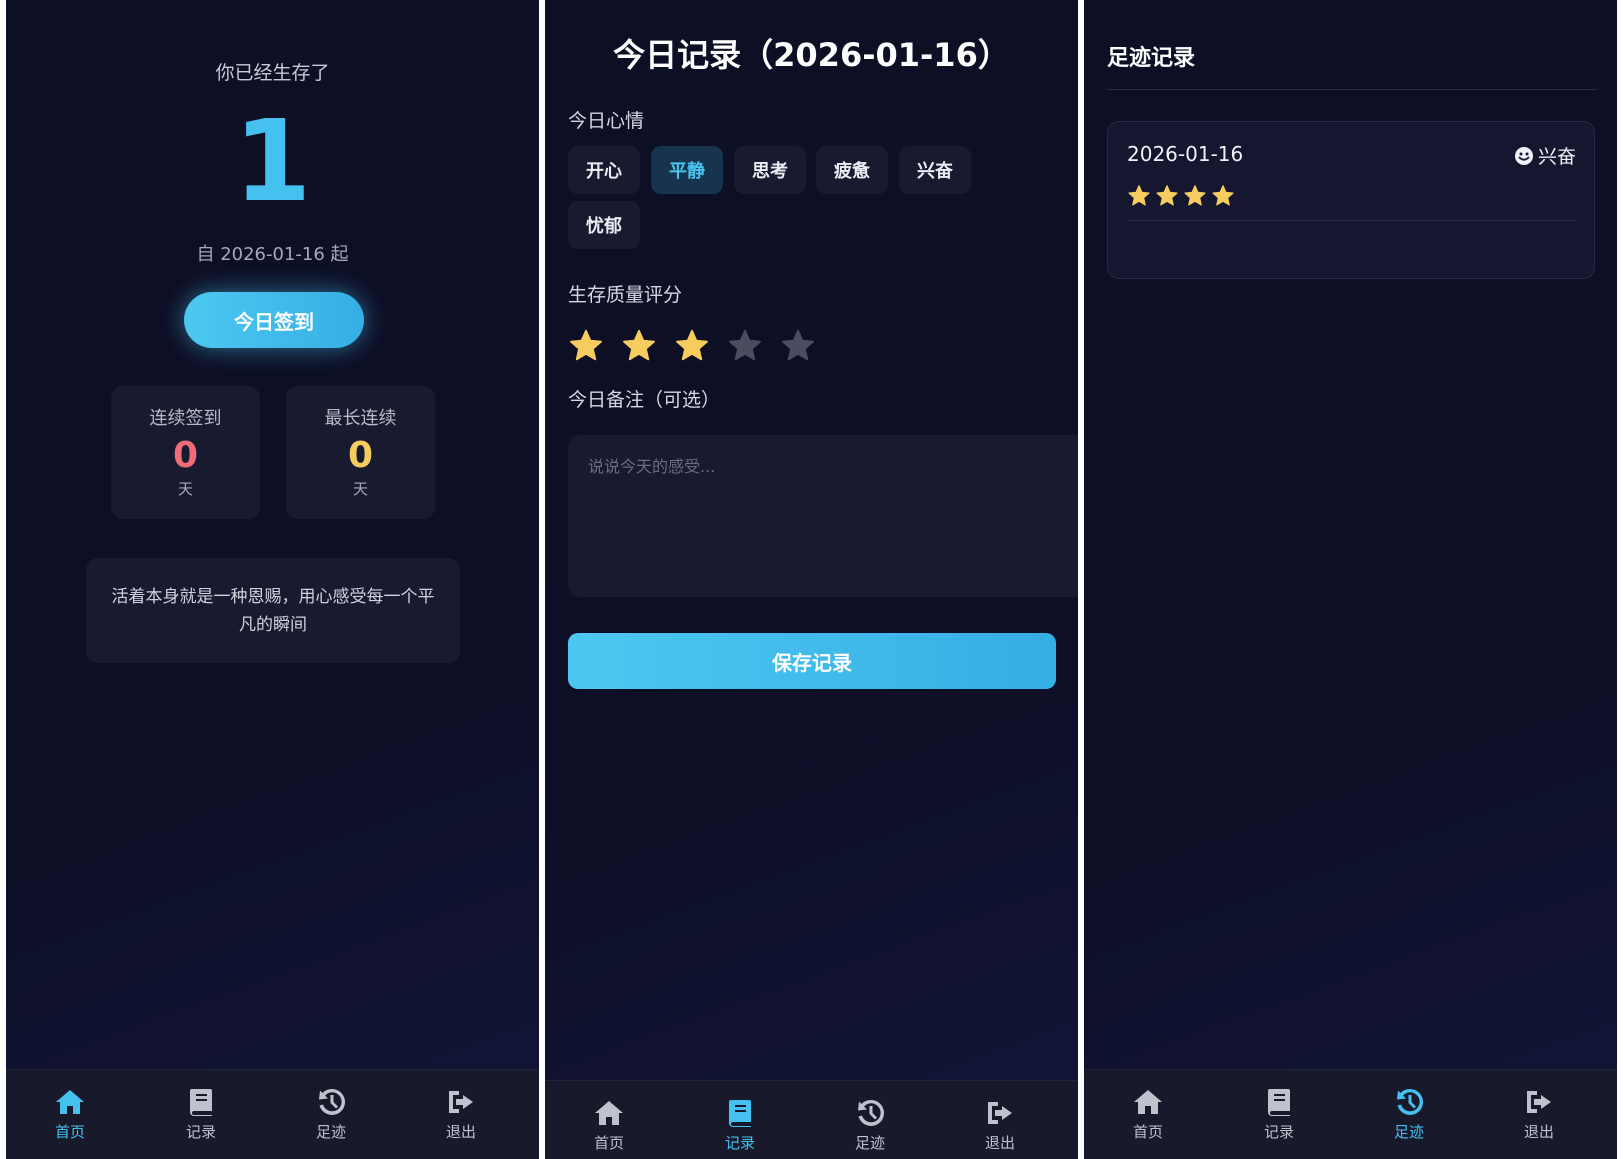 The image size is (1623, 1159). I want to click on survived-days-count: 1, so click(272, 162).